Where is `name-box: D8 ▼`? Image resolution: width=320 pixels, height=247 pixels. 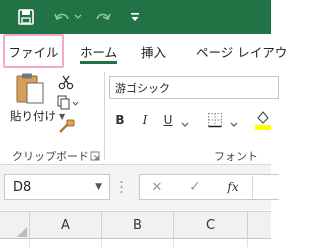 name-box: D8 ▼ is located at coordinates (57, 187).